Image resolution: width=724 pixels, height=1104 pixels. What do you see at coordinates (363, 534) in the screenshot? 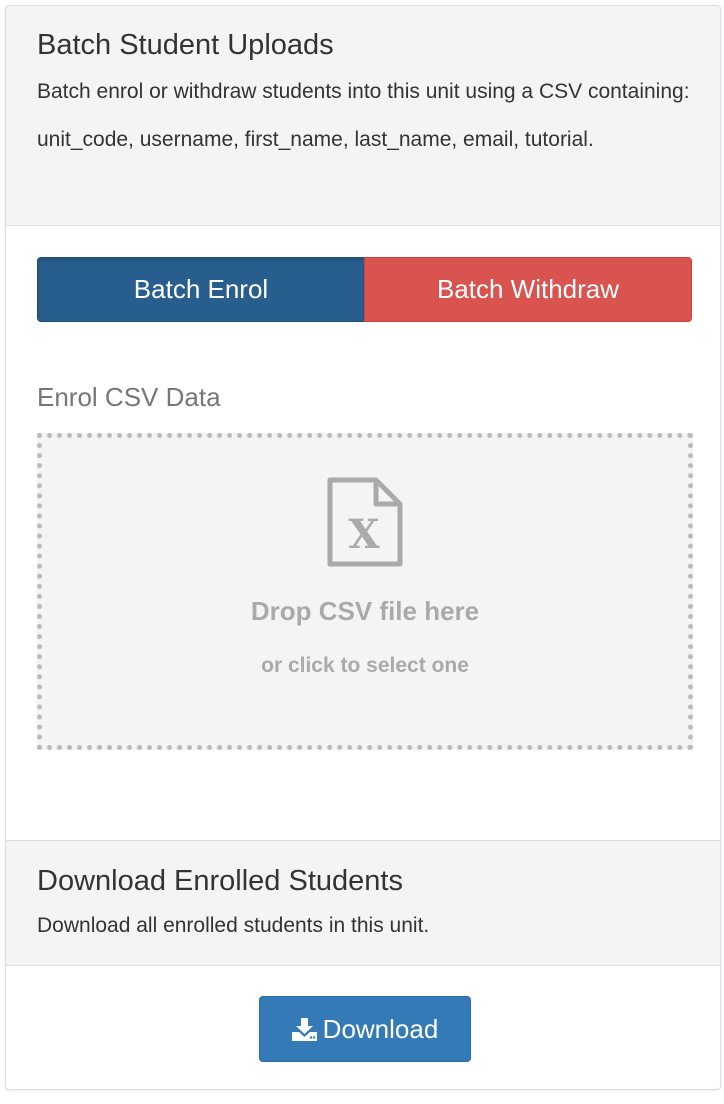
I see `svg-text: X` at bounding box center [363, 534].